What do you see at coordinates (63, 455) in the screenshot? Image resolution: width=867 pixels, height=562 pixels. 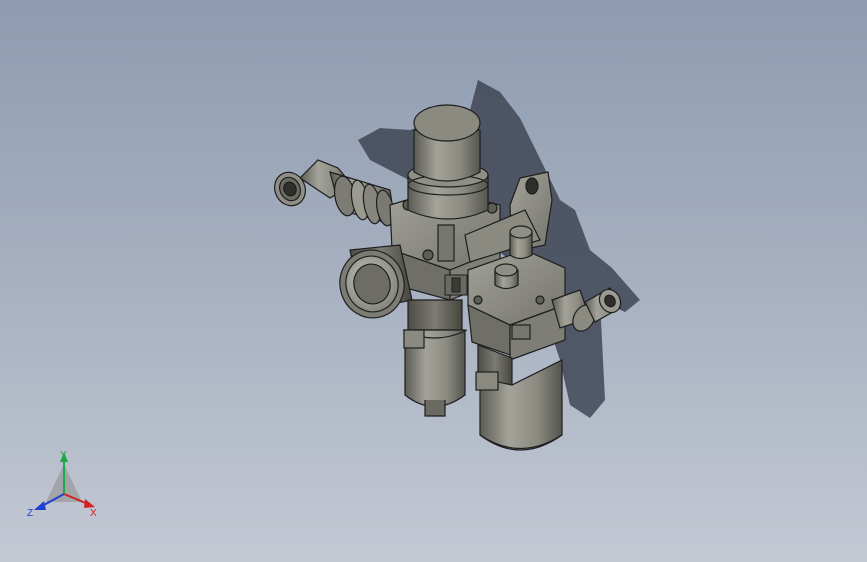 I see `y-axis-label: Y` at bounding box center [63, 455].